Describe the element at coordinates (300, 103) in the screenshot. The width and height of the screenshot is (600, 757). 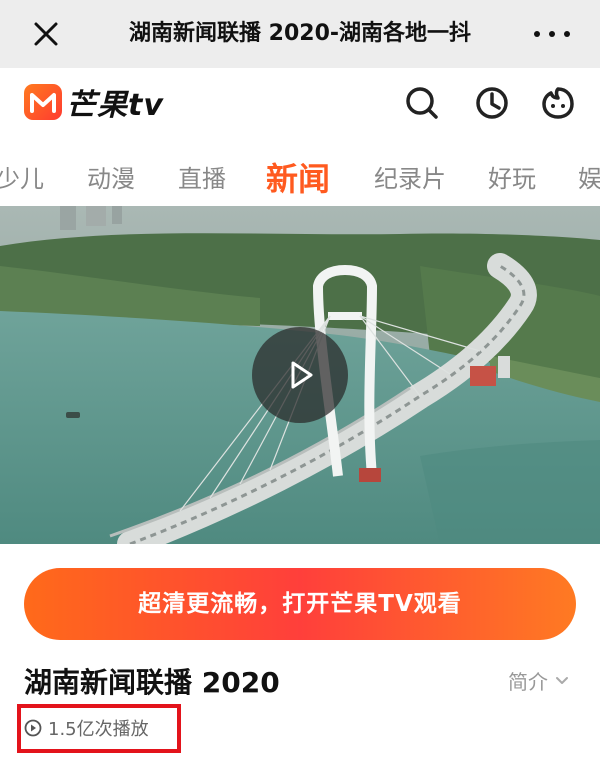
I see `site-header: 芒果tv` at that location.